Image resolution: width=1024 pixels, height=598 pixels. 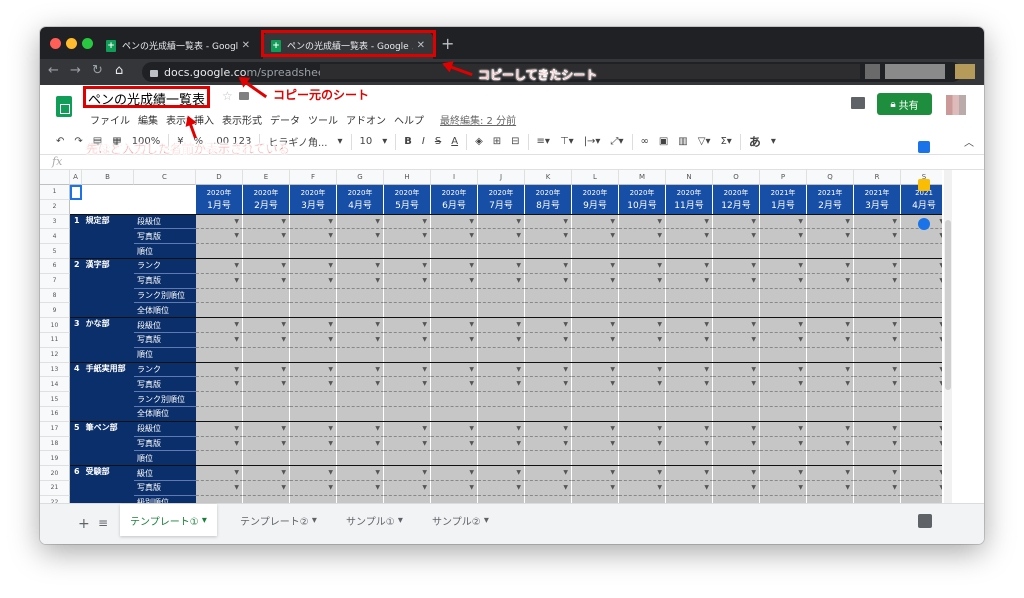 What do you see at coordinates (55, 207) in the screenshot?
I see `row-header: 2` at bounding box center [55, 207].